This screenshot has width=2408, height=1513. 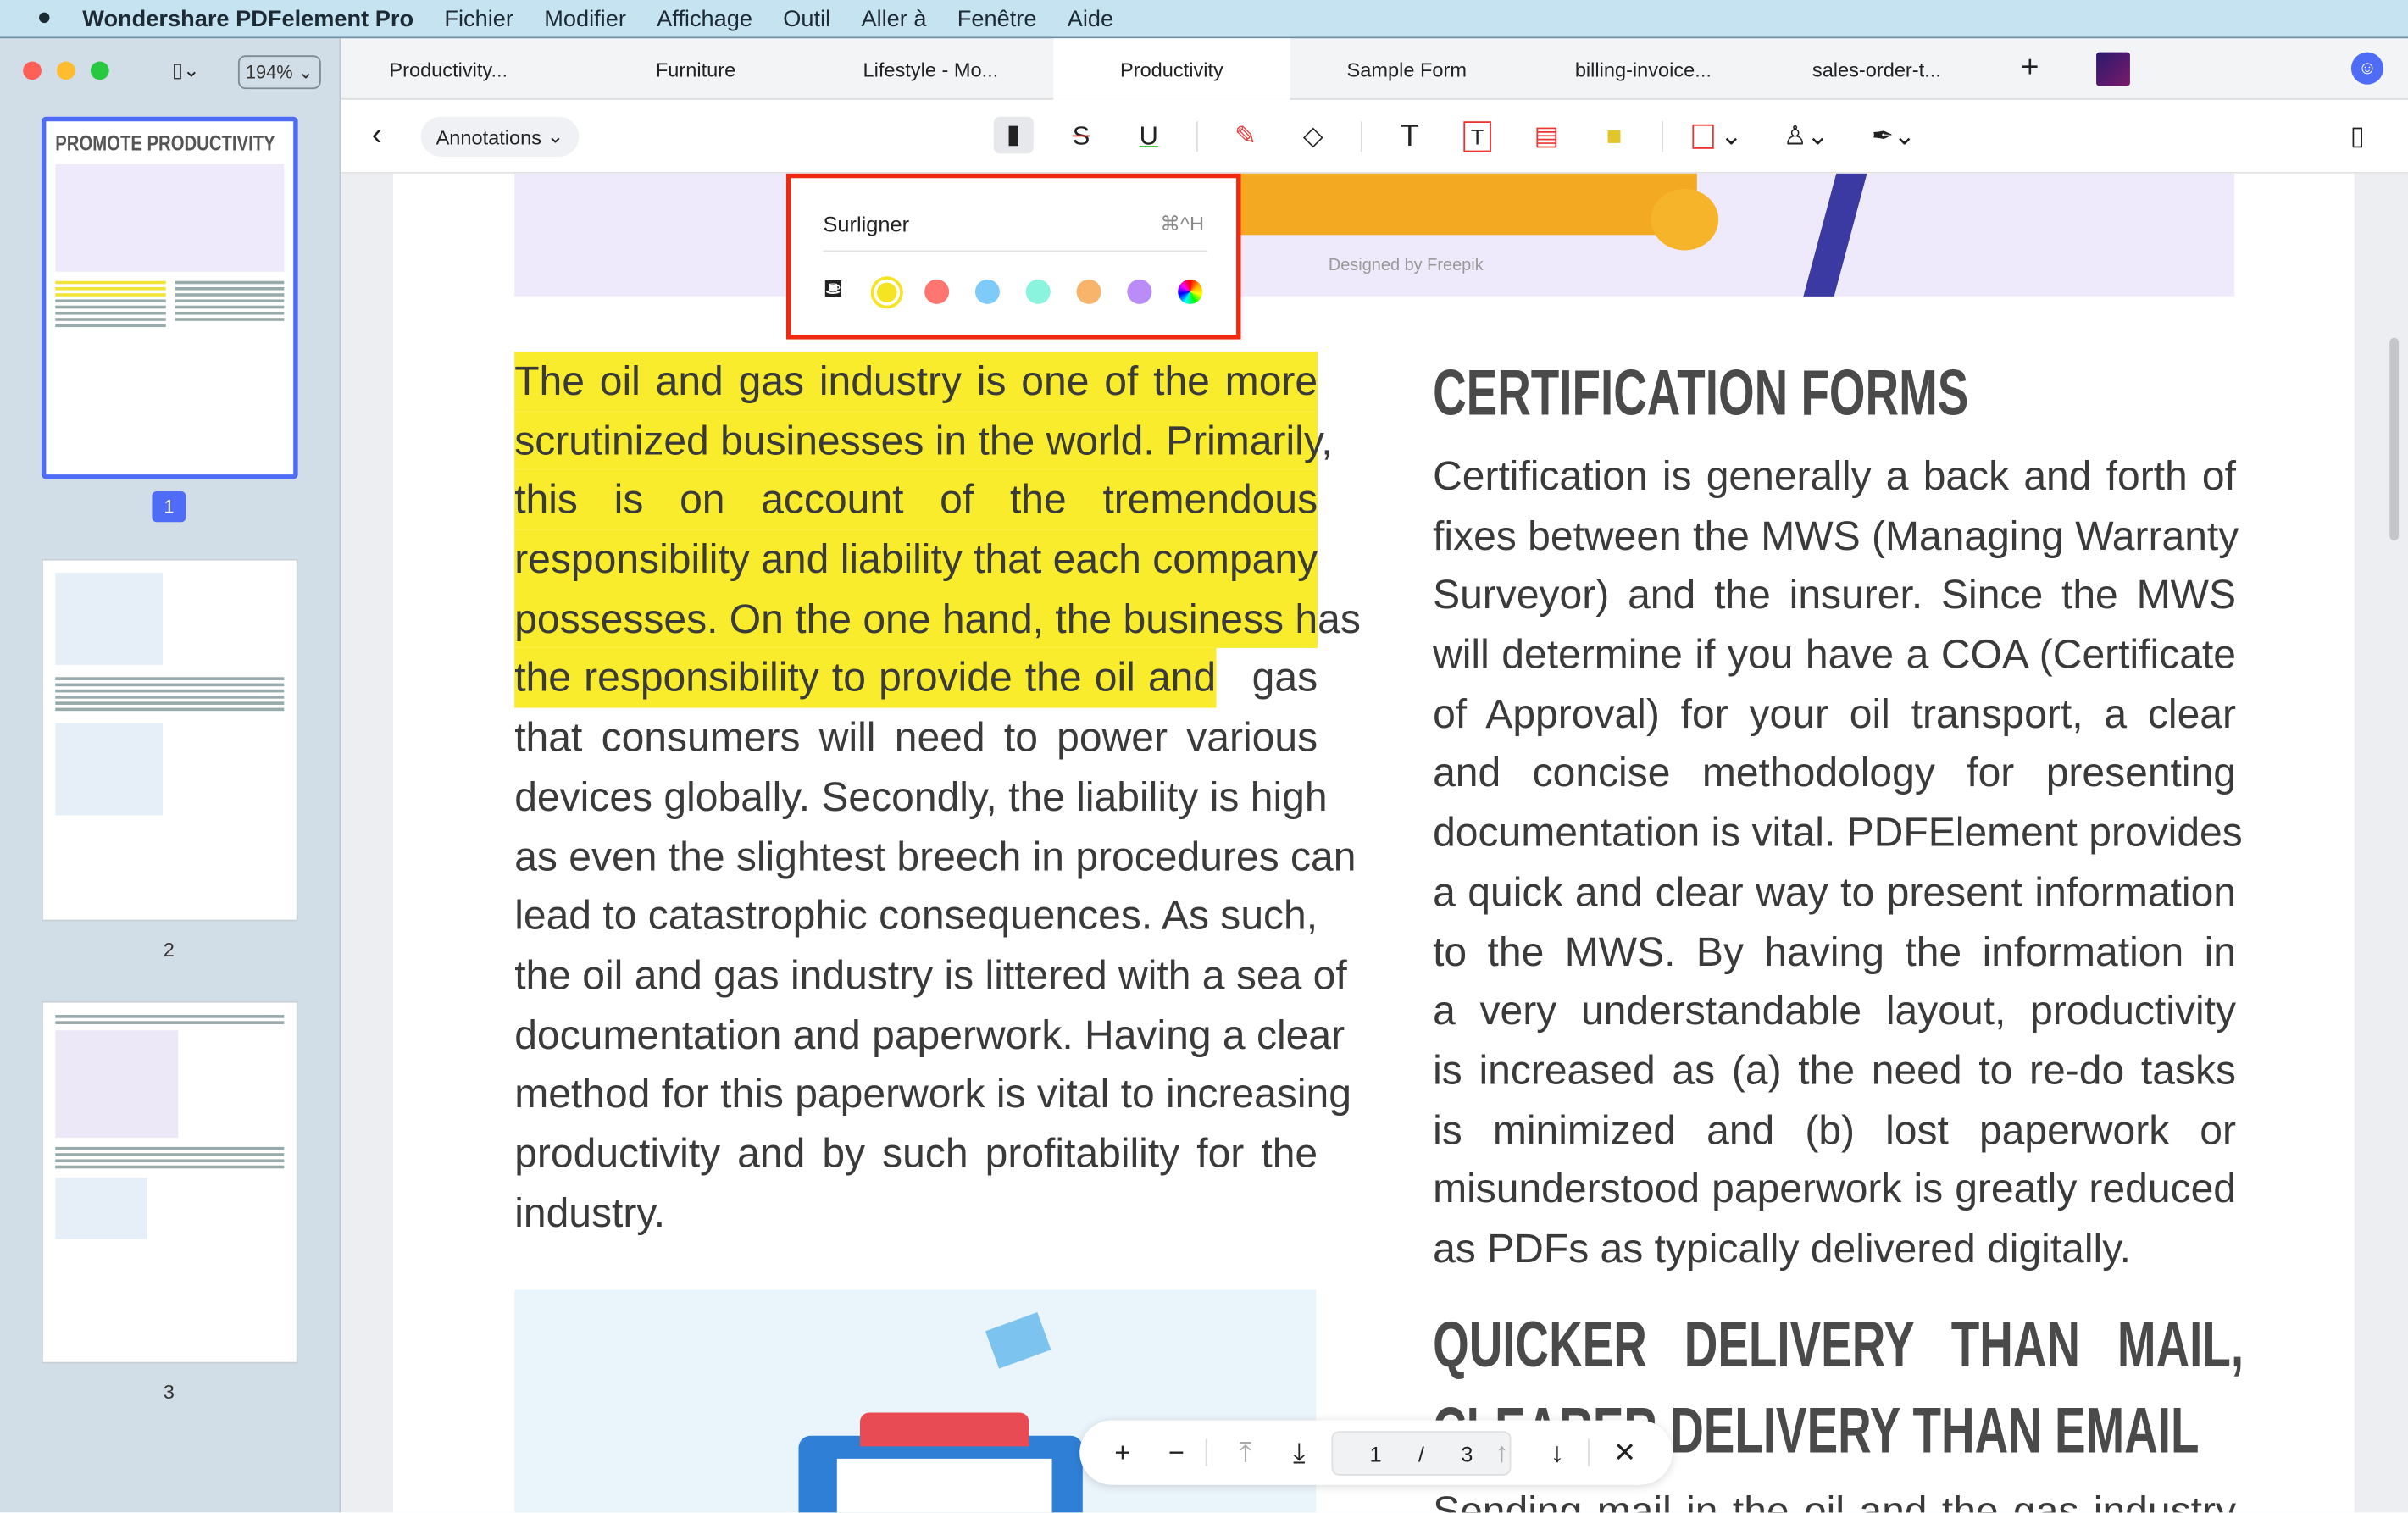 I want to click on text-line: fixes between the MWS (Managing Warranty, so click(x=1836, y=537).